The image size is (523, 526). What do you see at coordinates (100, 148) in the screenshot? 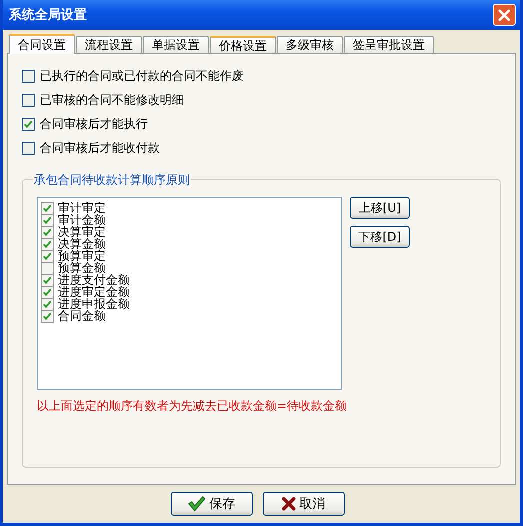
I see `checkbox-label: 合同审核后才能收付款` at bounding box center [100, 148].